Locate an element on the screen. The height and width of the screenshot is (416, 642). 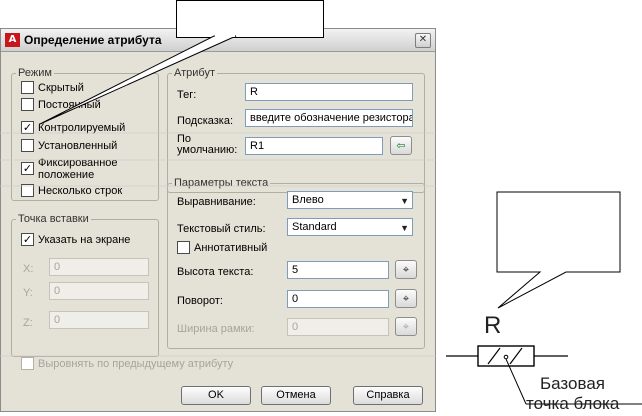
hidden-check-box is located at coordinates (27, 87).